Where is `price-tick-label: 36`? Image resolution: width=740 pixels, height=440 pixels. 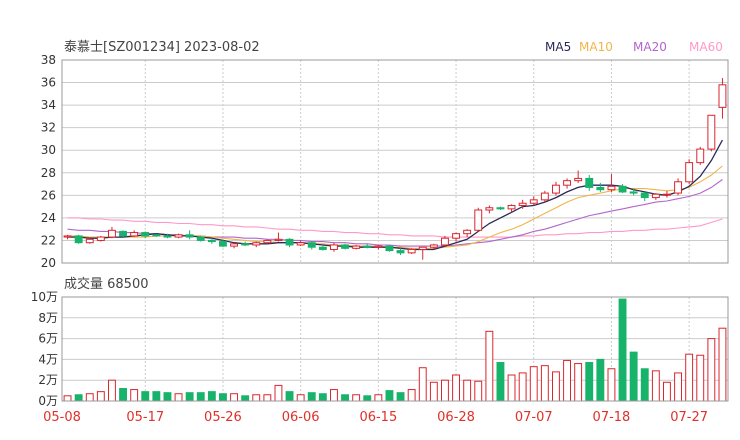 price-tick-label: 36 is located at coordinates (48, 83).